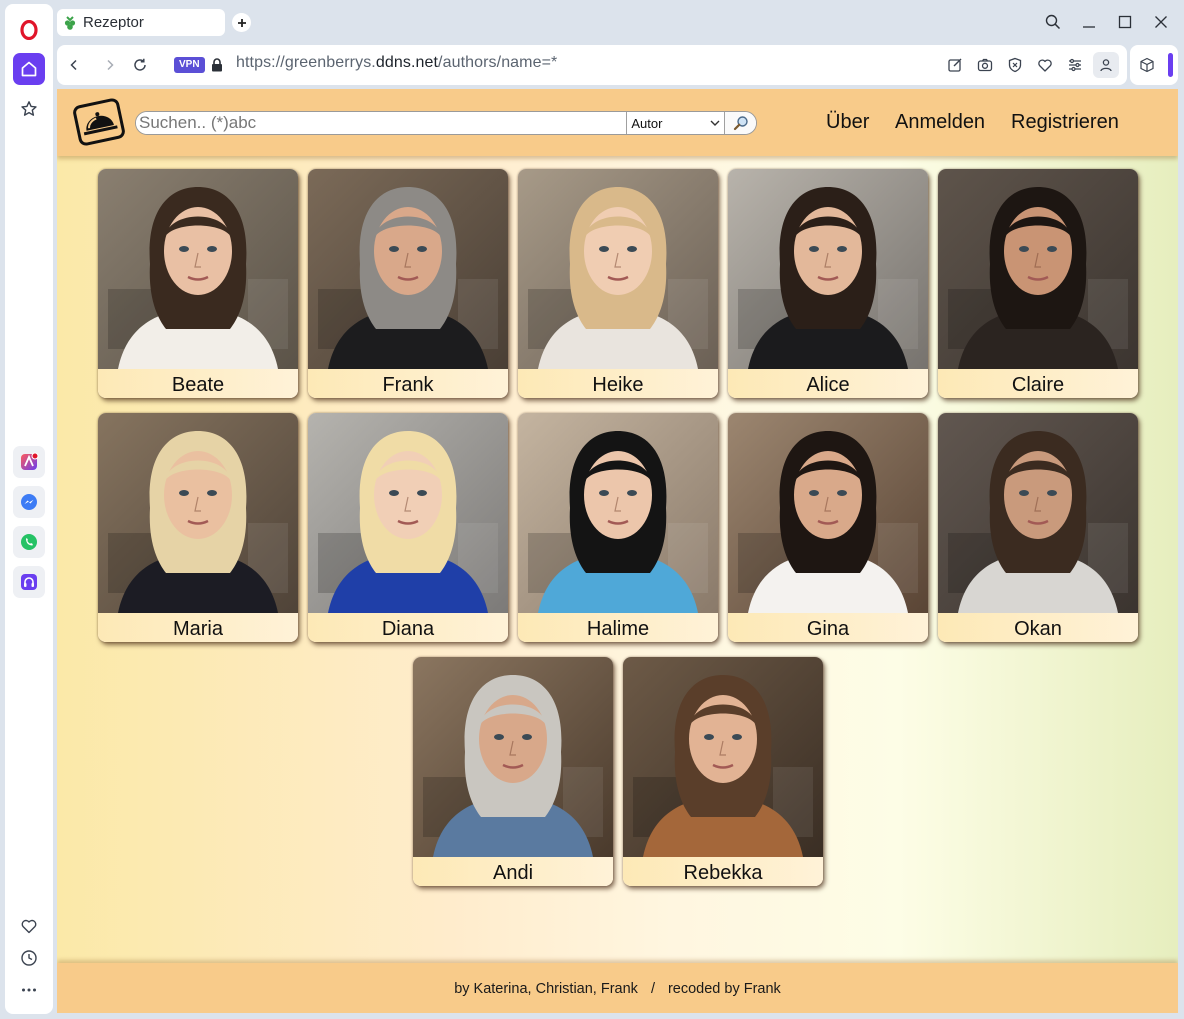 The image size is (1184, 1019). Describe the element at coordinates (408, 383) in the screenshot. I see `author-name: Frank` at that location.